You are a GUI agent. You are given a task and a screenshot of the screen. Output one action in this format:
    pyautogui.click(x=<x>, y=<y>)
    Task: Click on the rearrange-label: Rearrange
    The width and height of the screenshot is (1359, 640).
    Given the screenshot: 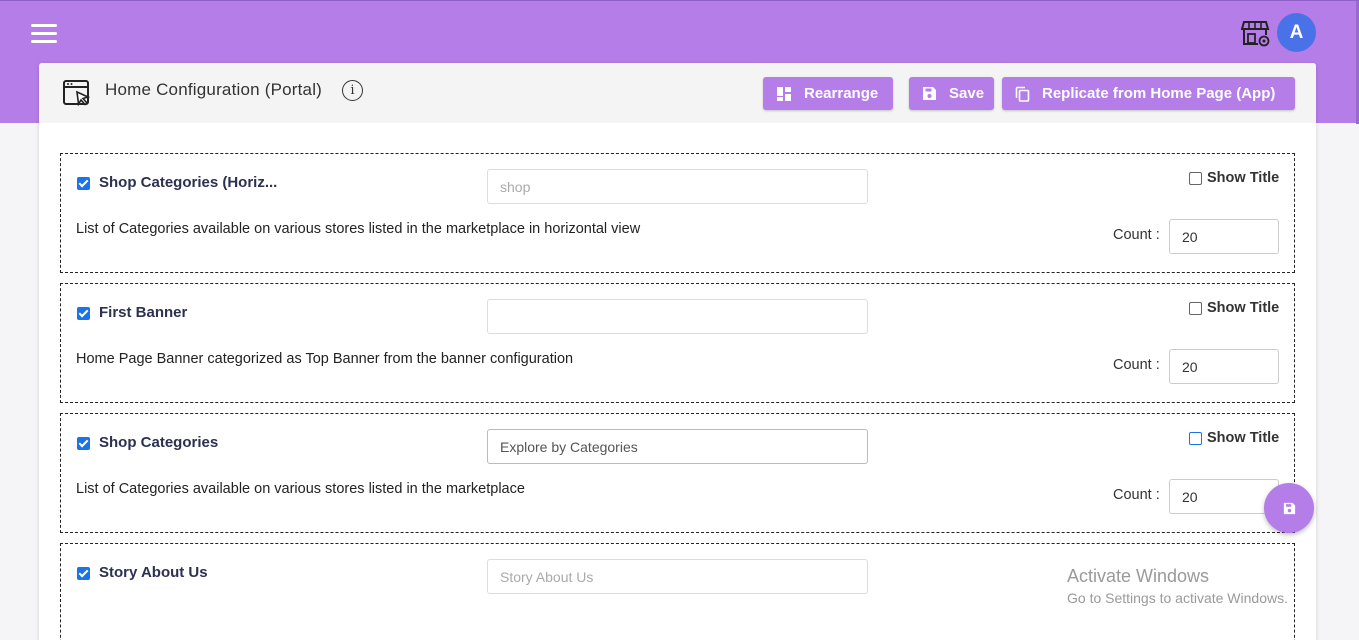 What is the action you would take?
    pyautogui.click(x=841, y=93)
    